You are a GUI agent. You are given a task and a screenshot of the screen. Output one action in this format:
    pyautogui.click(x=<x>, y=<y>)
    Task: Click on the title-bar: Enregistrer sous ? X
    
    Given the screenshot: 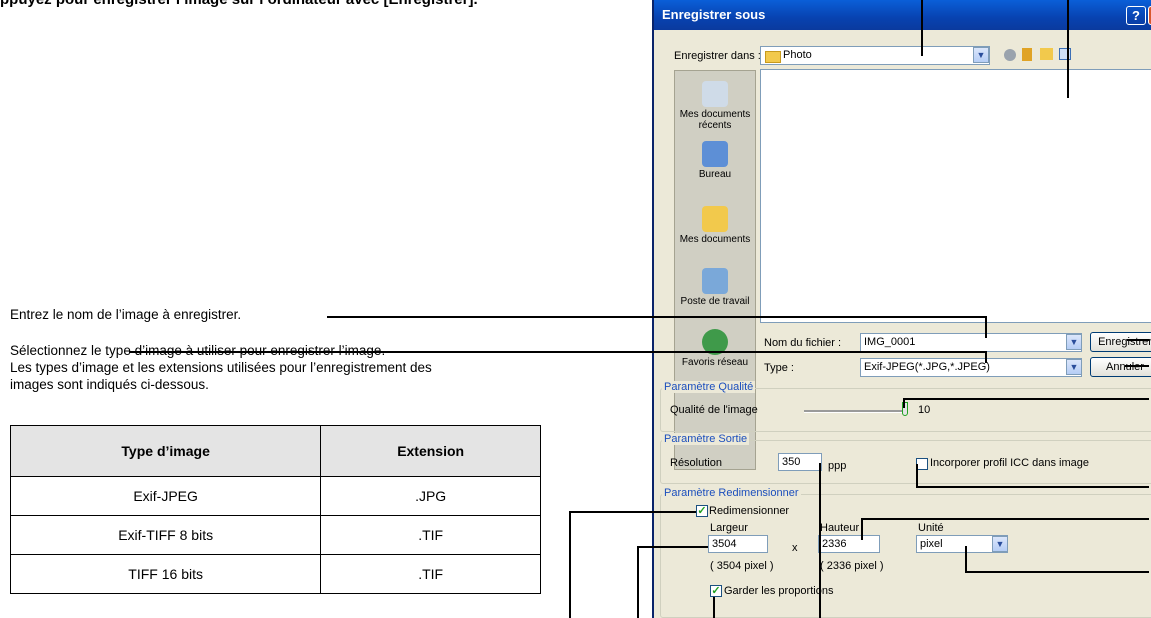 What is the action you would take?
    pyautogui.click(x=902, y=15)
    